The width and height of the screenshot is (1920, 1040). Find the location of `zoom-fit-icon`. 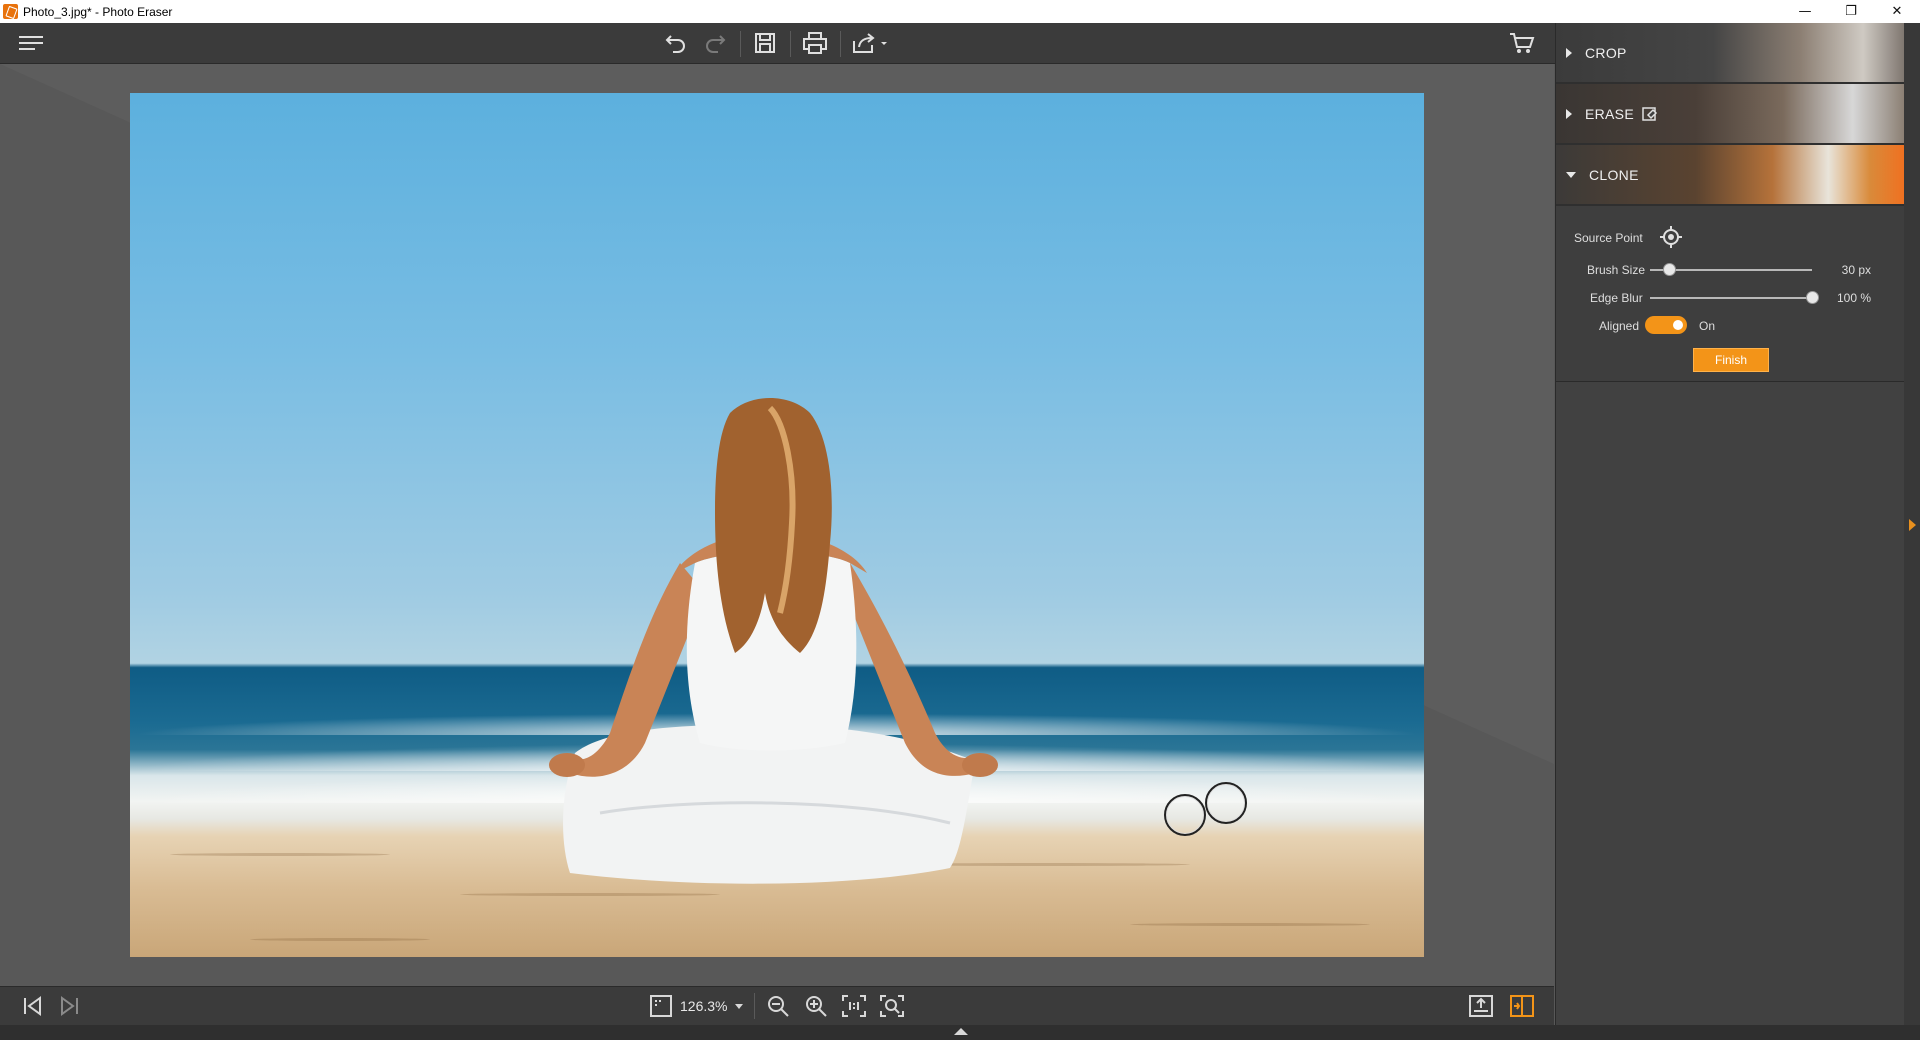

zoom-fit-icon is located at coordinates (892, 1006).